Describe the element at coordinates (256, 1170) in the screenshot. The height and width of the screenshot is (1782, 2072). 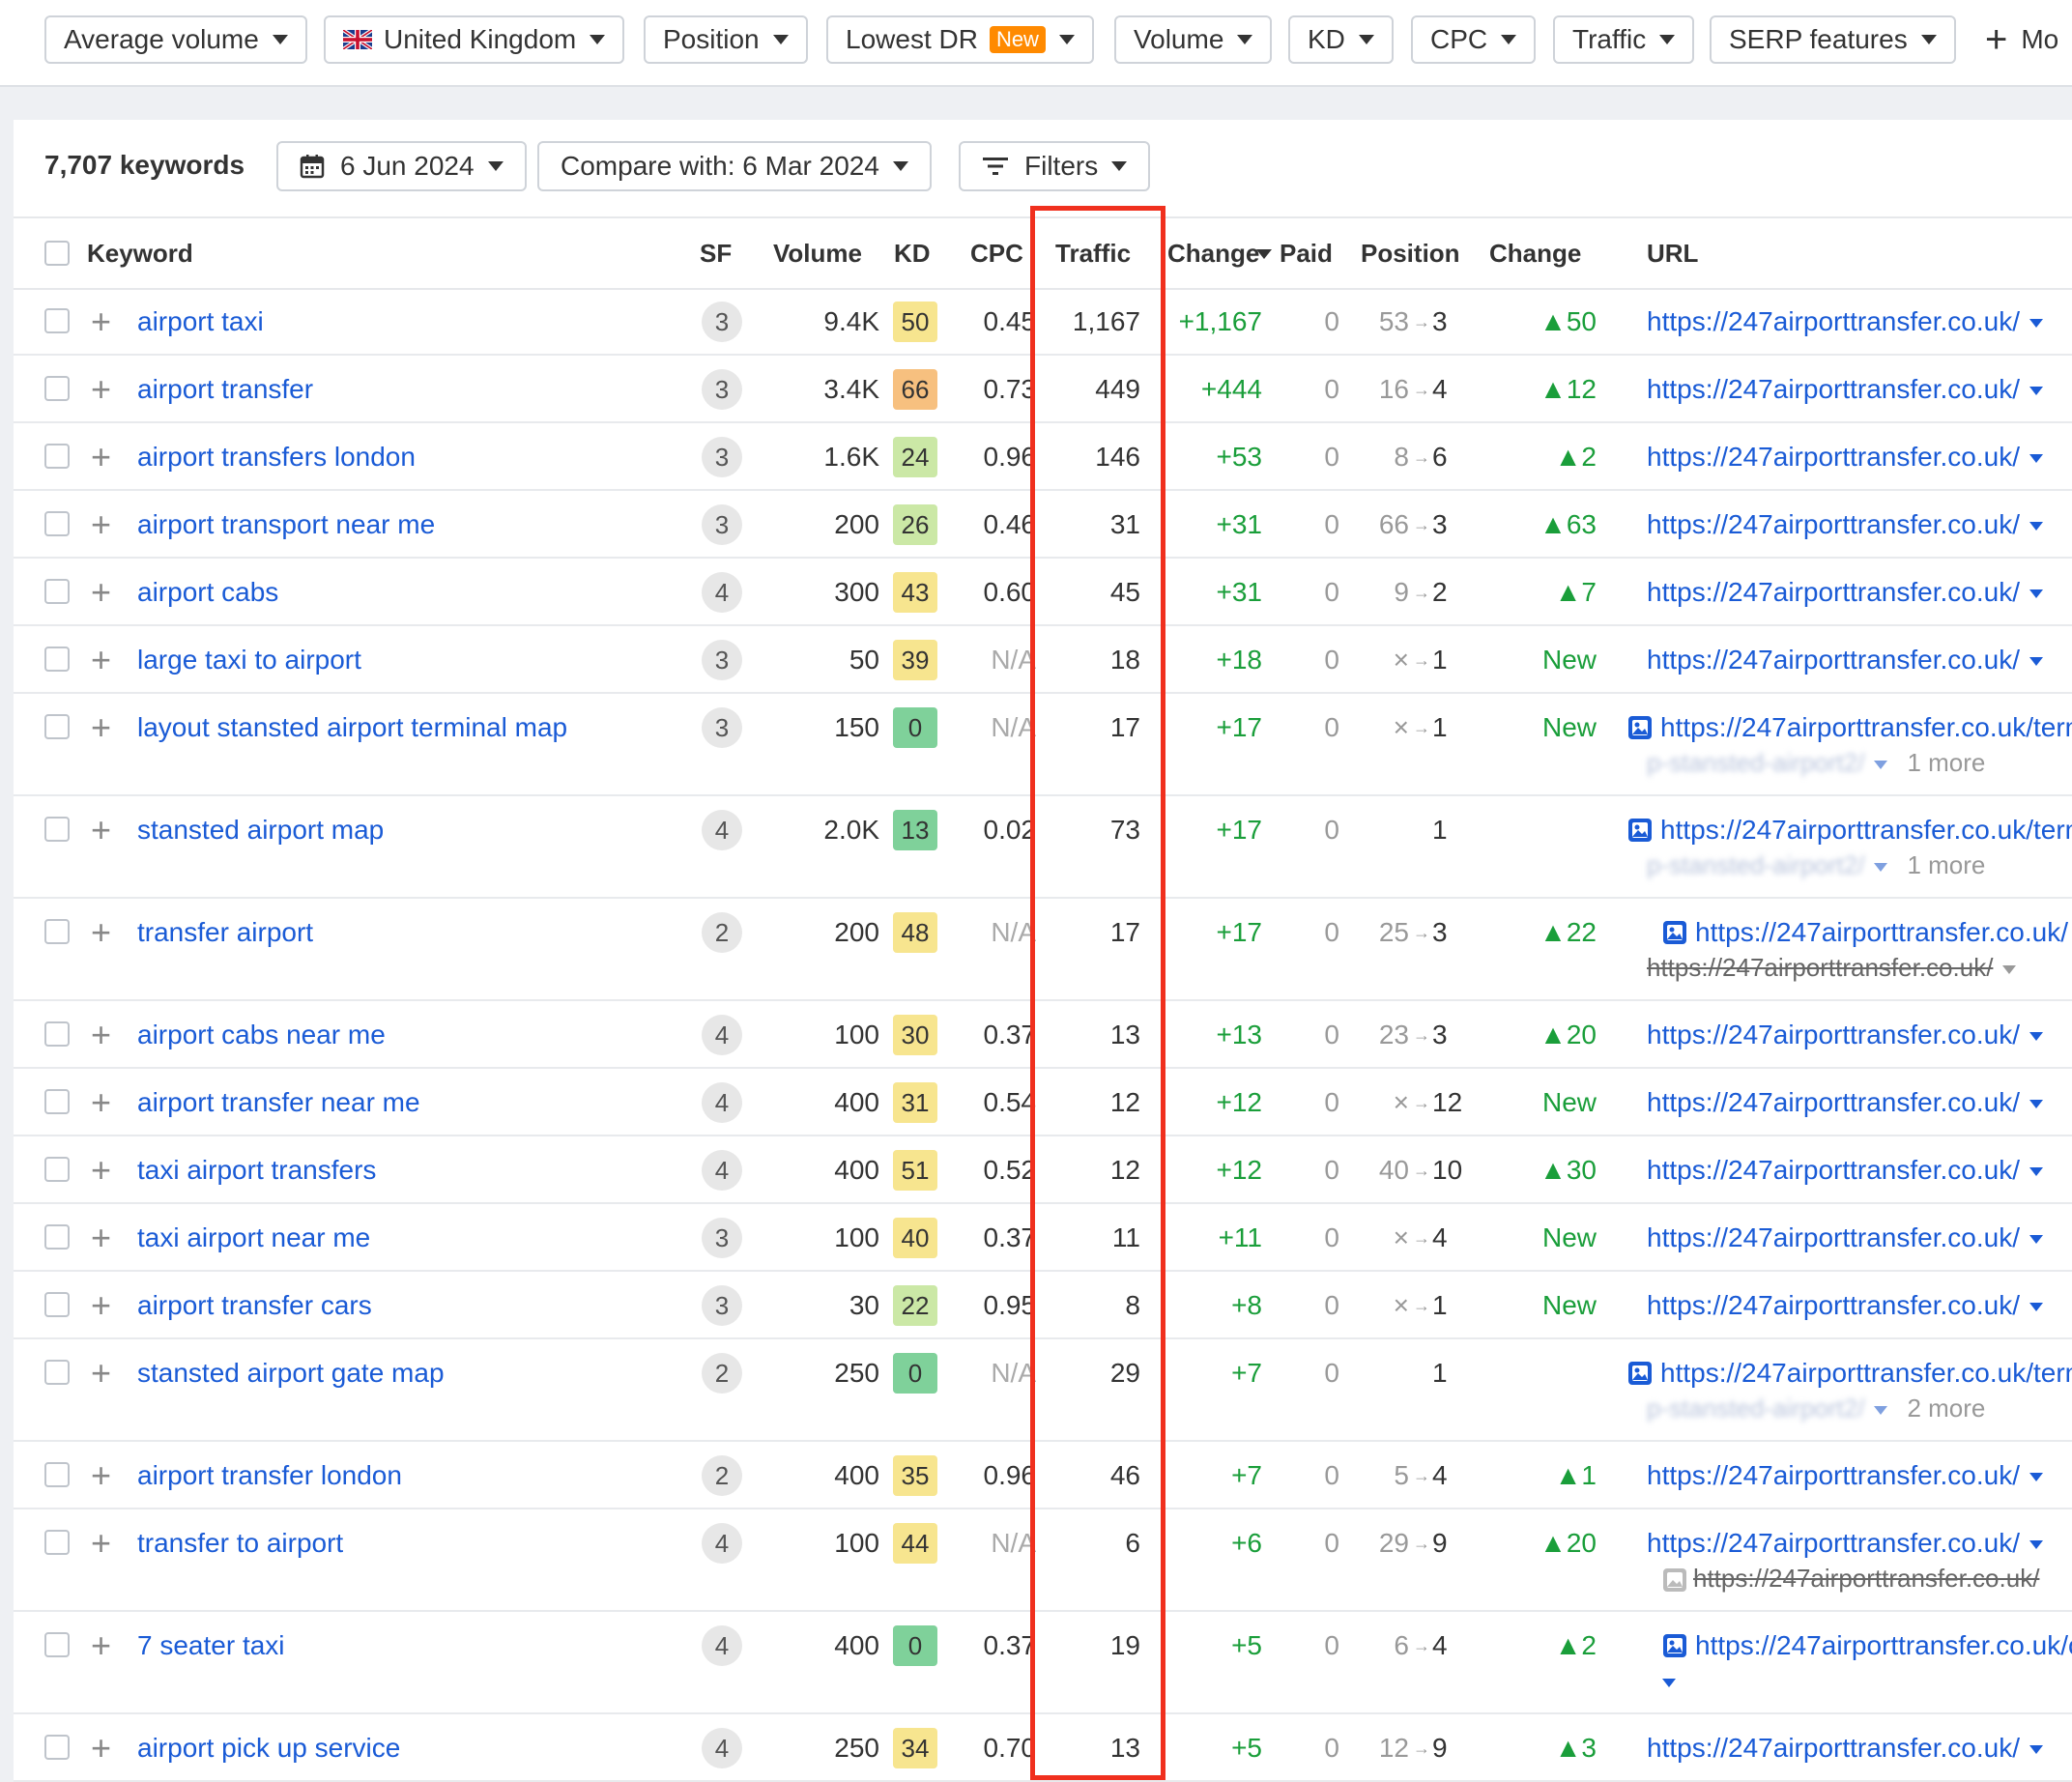
I see `keyword-link: taxi airport transfers` at that location.